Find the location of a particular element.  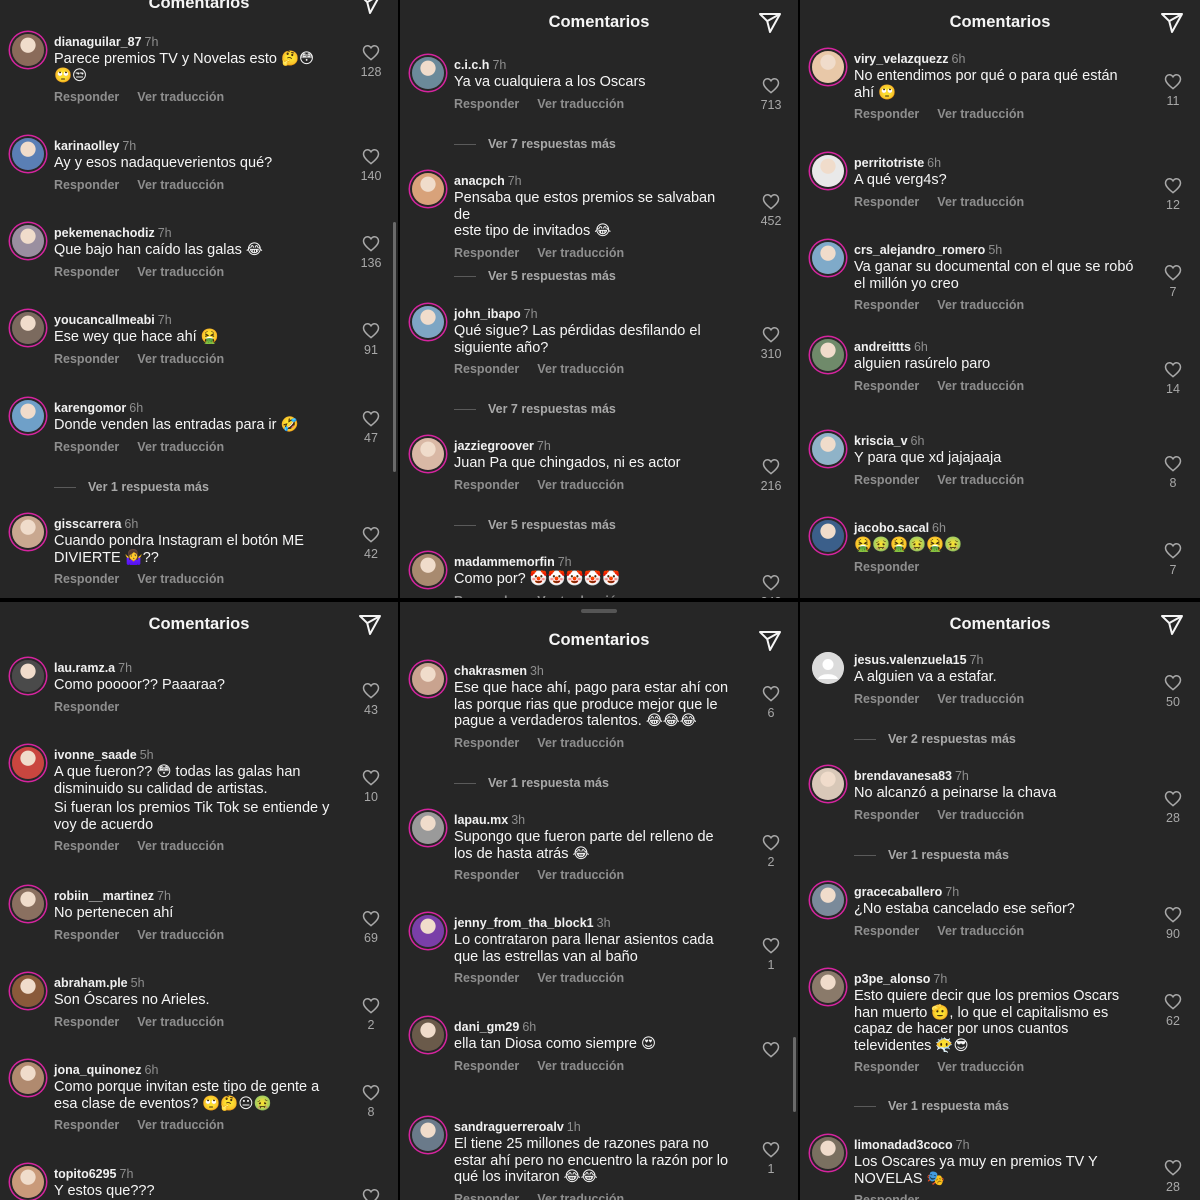

view-replies-link: Ver 2 respuestas más is located at coordinates (935, 739).